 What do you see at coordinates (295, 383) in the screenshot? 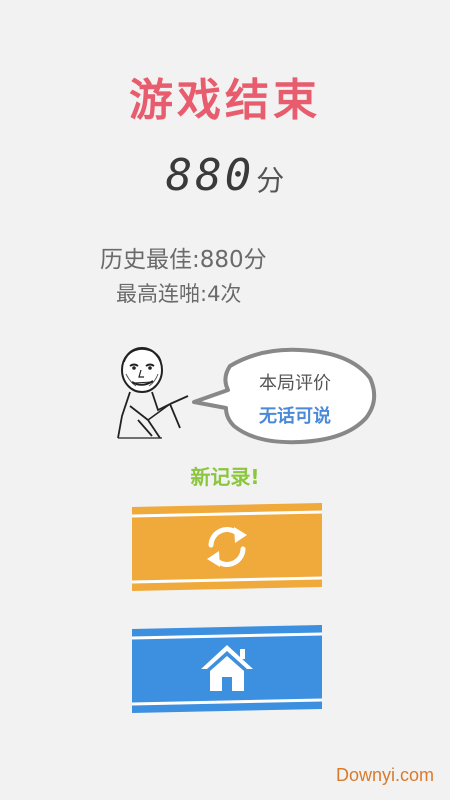
I see `evaluation-label: 本局评价` at bounding box center [295, 383].